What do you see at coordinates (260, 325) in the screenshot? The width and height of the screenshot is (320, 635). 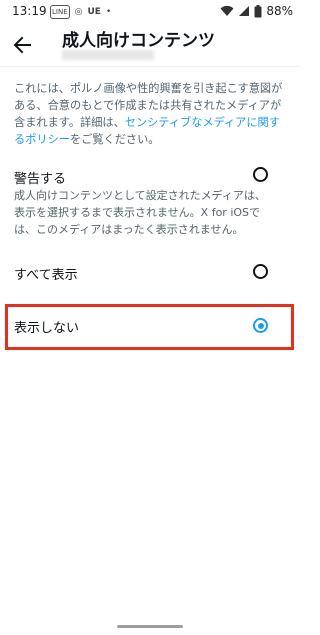 I see `option-hide-radio` at bounding box center [260, 325].